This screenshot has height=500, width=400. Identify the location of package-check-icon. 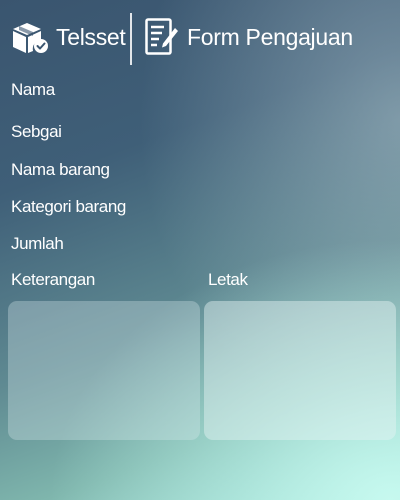
(30, 38).